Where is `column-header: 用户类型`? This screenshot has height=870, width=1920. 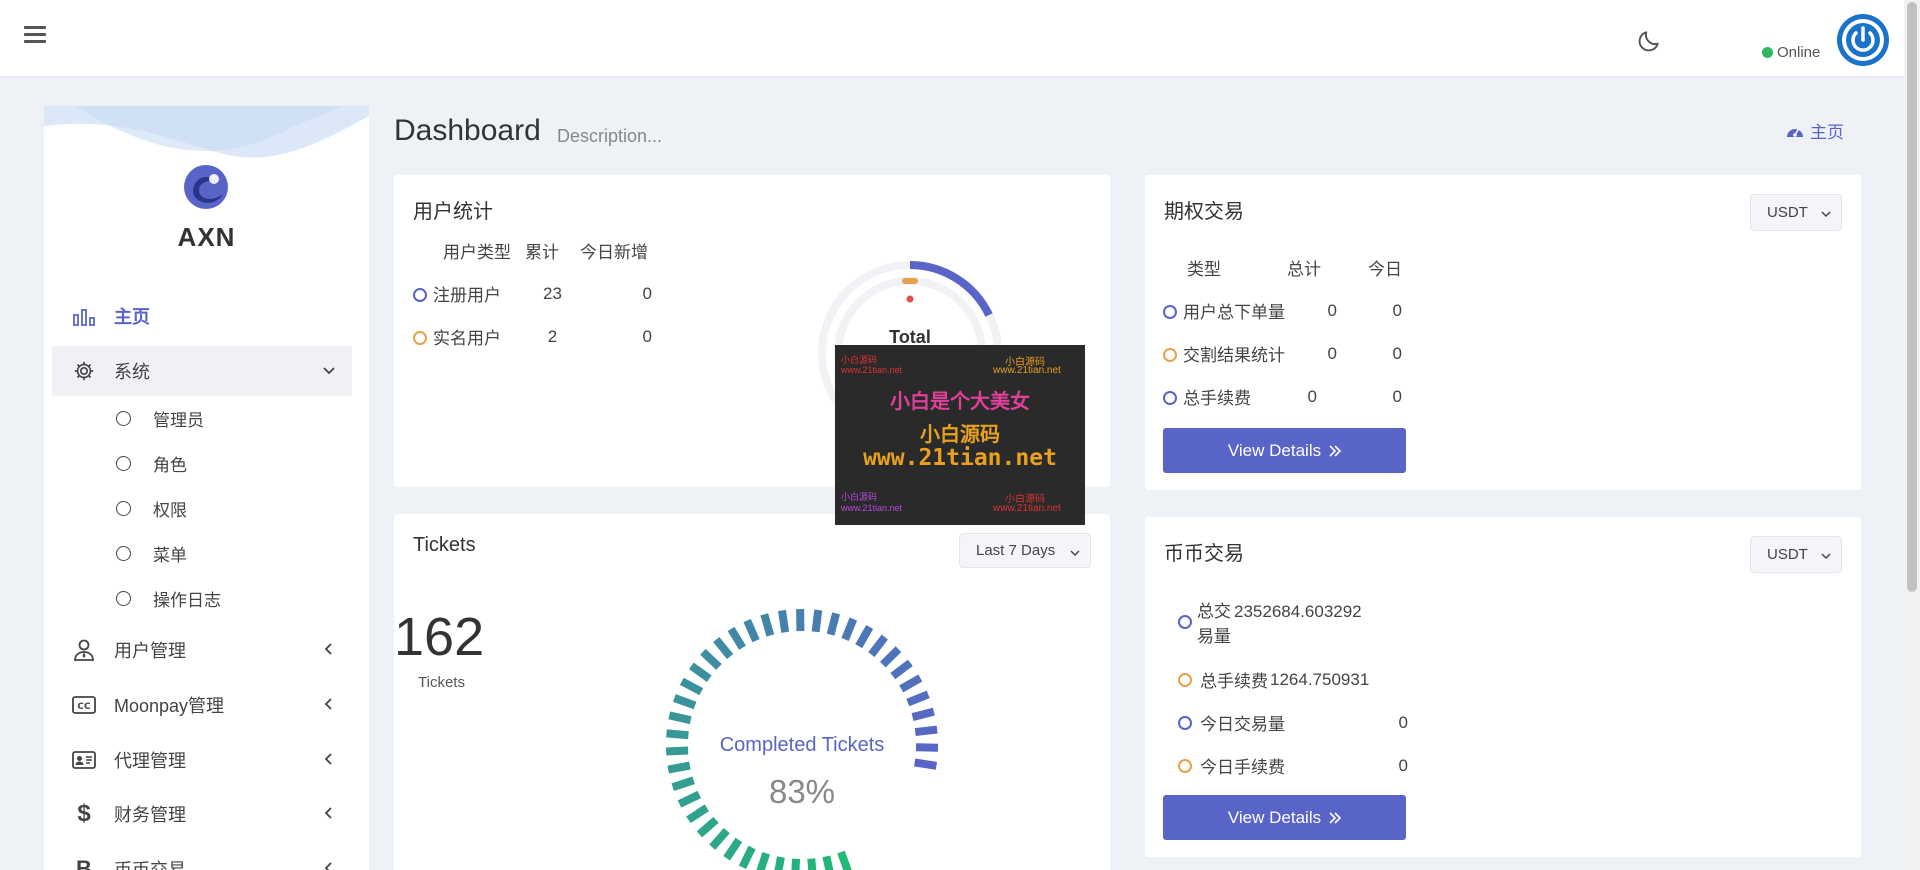
column-header: 用户类型 is located at coordinates (477, 252).